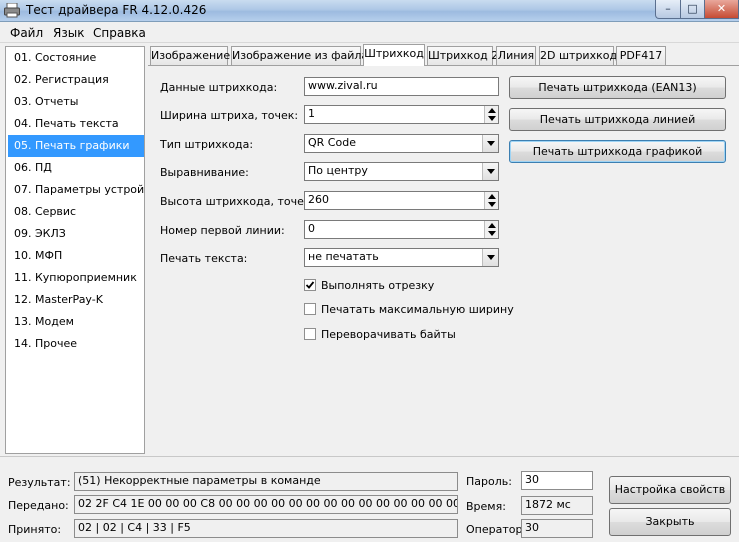 This screenshot has width=739, height=542. What do you see at coordinates (266, 528) in the screenshot?
I see `received-field: 02 | 02 | C4 | 33 | F5` at bounding box center [266, 528].